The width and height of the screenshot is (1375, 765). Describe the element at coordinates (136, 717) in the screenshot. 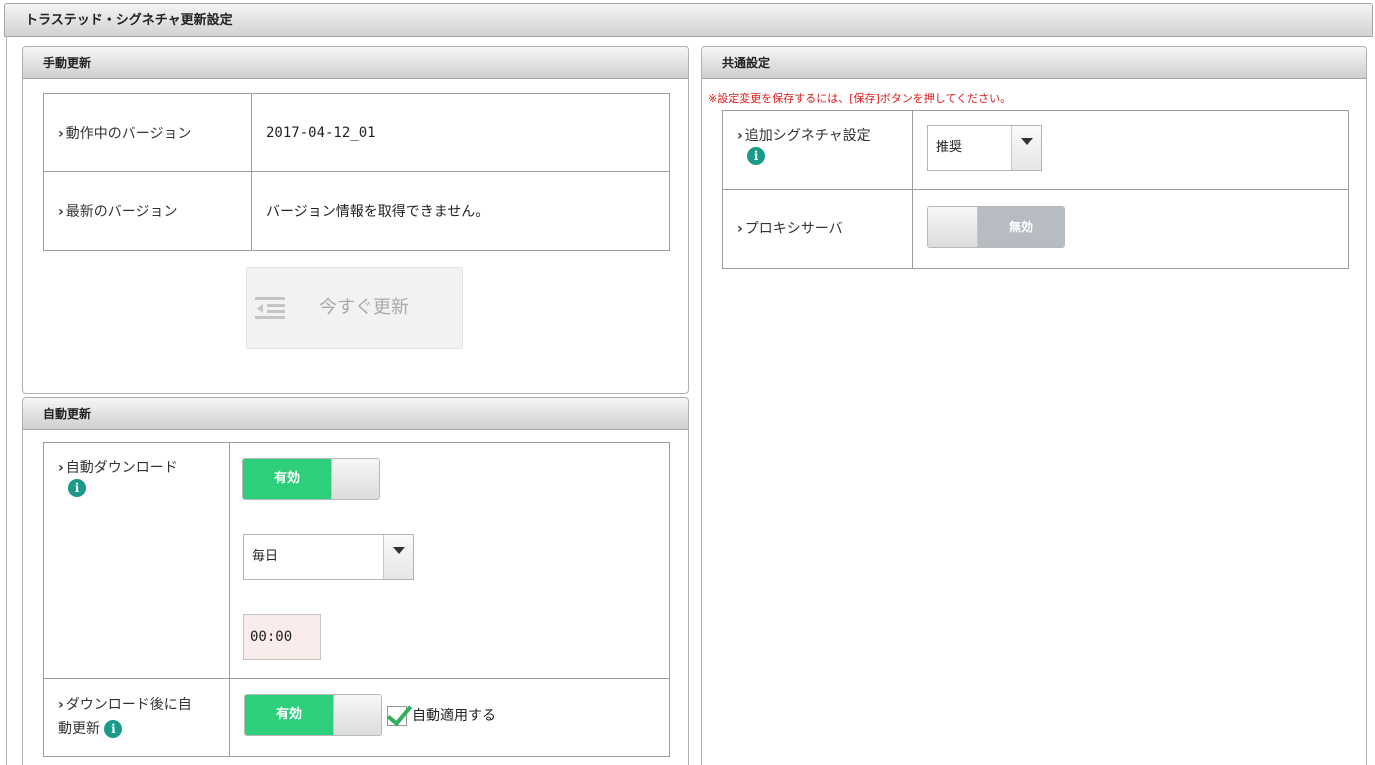

I see `auto-apply-label-cell: › ダウンロード後に自 動更新 i` at that location.